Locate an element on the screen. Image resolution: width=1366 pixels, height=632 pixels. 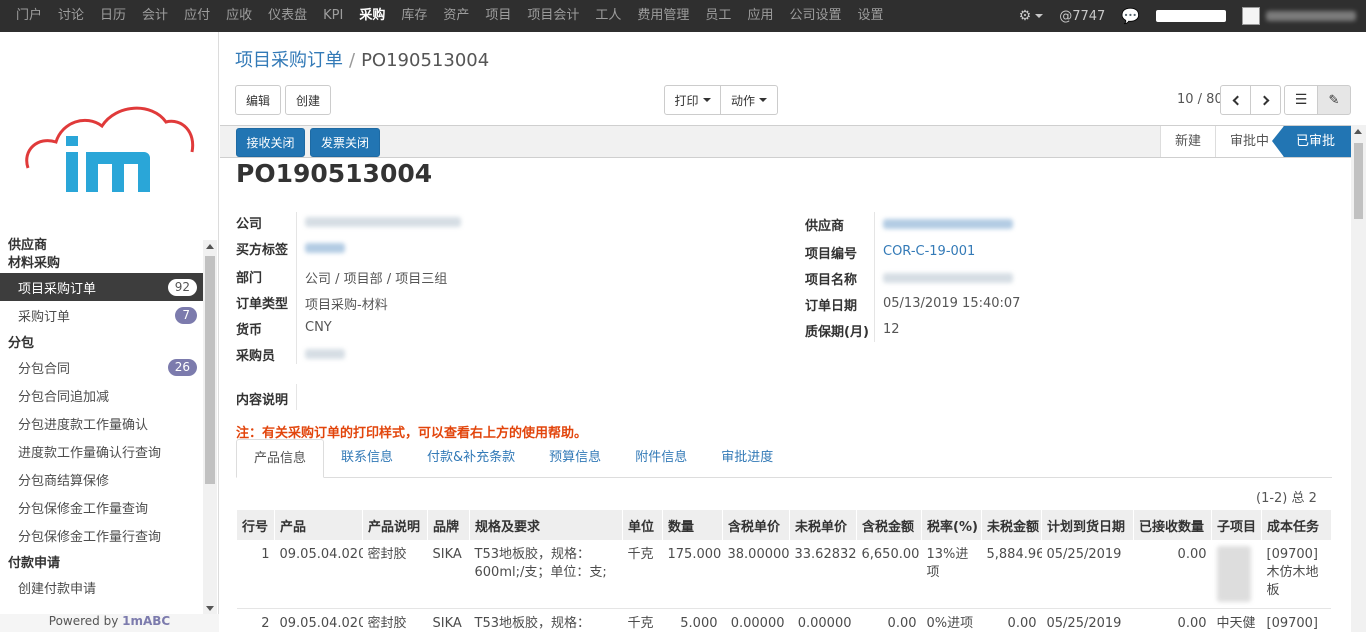
scroll-down-icon is located at coordinates (210, 608).